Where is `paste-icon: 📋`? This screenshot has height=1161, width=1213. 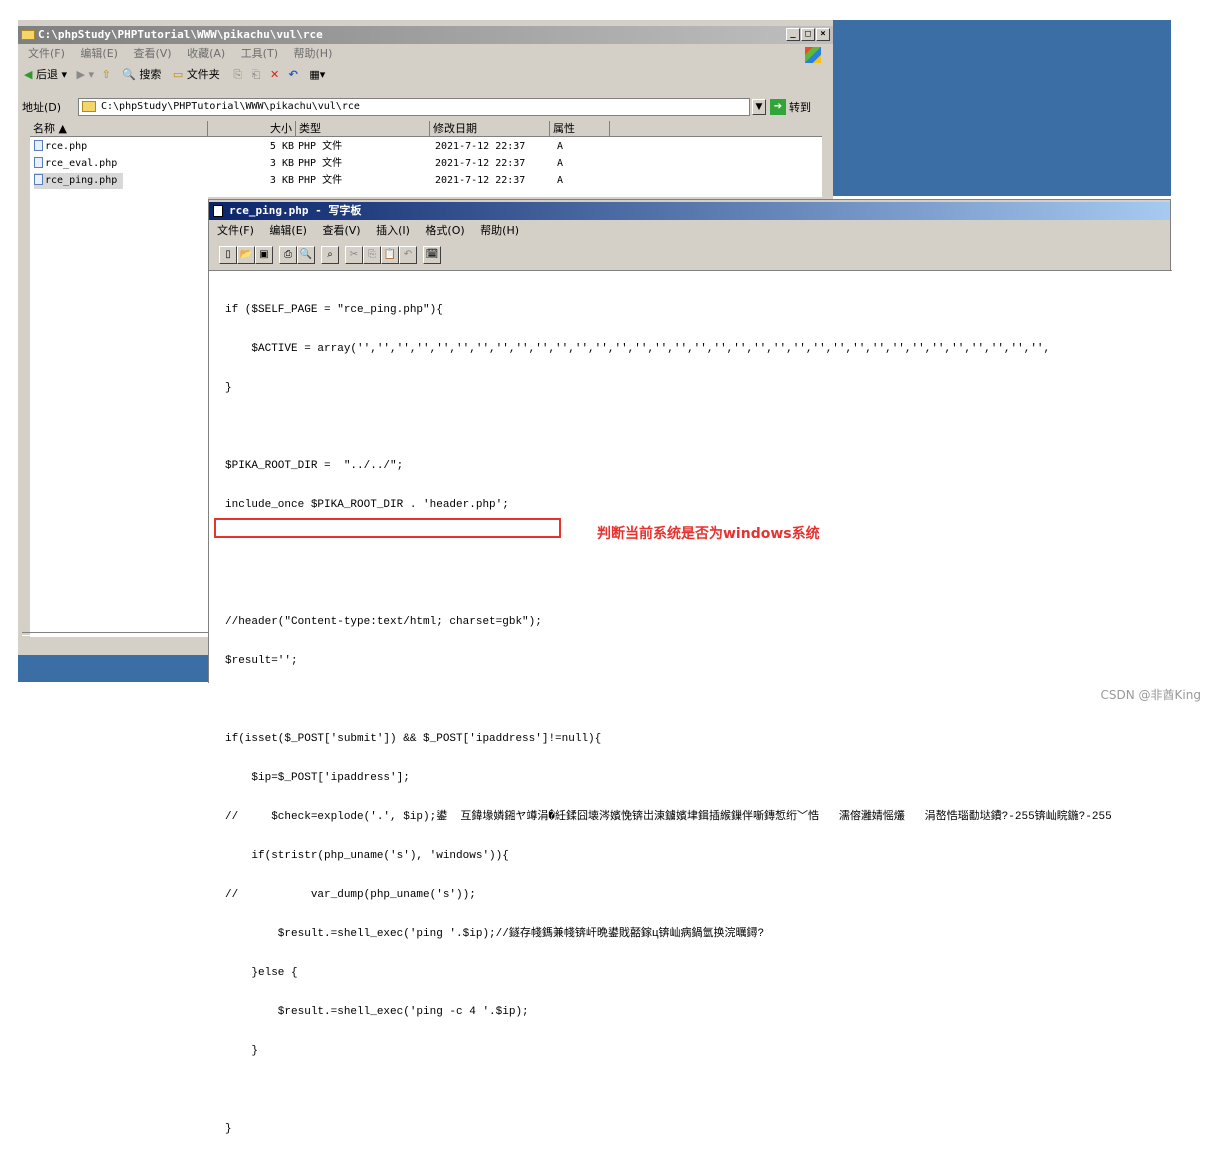
paste-icon: 📋 is located at coordinates (390, 255).